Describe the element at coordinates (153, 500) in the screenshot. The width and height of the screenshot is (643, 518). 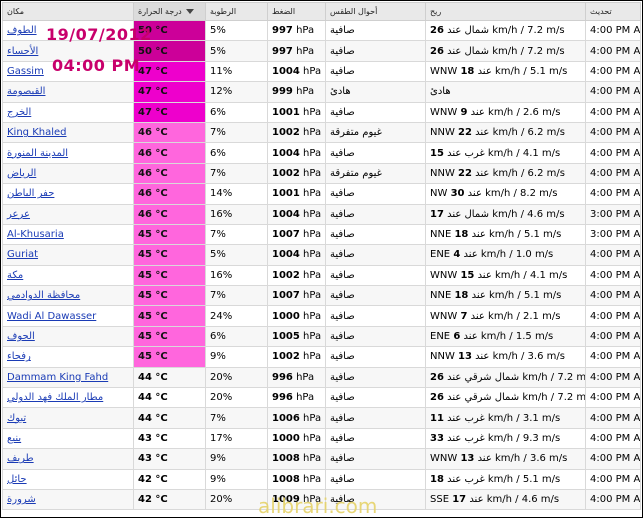
I see `temperature-value: 42 °C` at that location.